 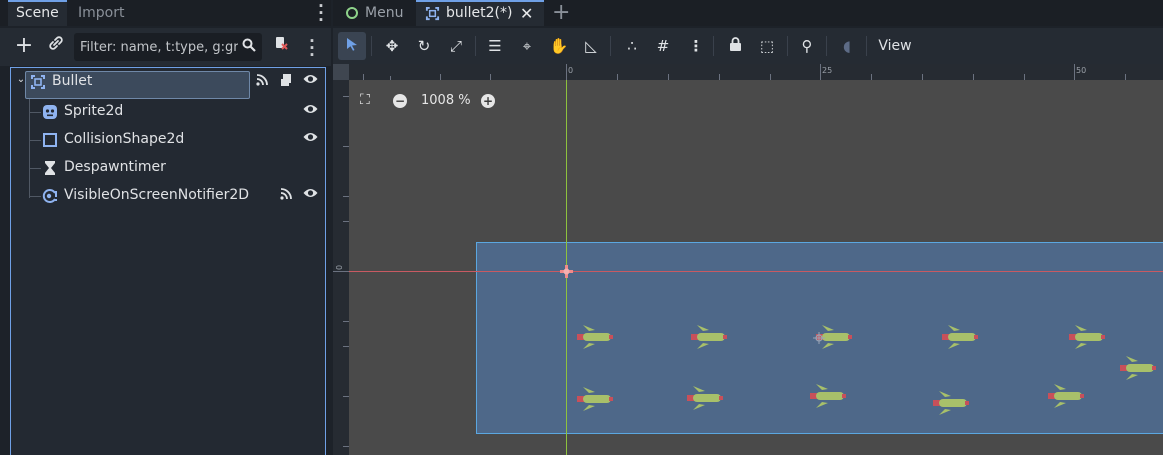 I want to click on ruler-label: 50, so click(x=1081, y=70).